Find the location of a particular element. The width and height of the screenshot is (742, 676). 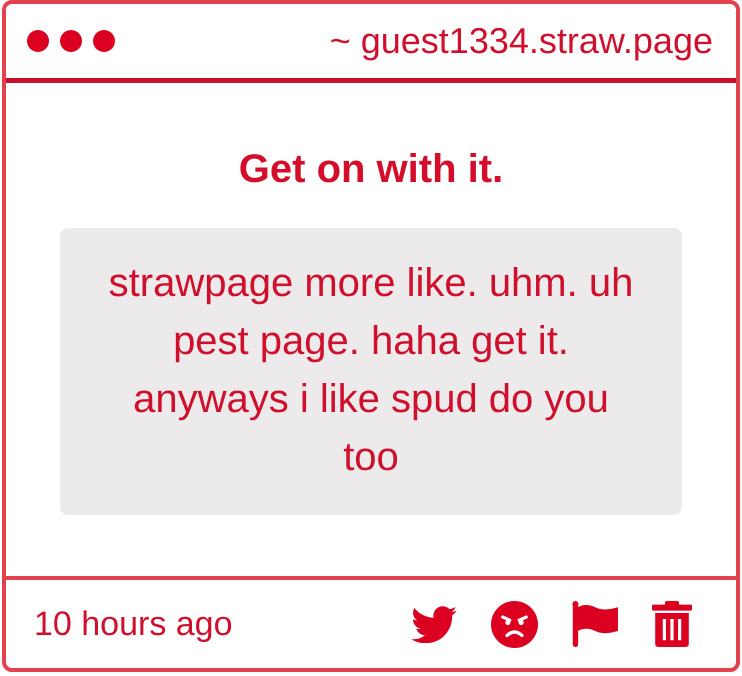

message-title: Get on with it. is located at coordinates (371, 169).